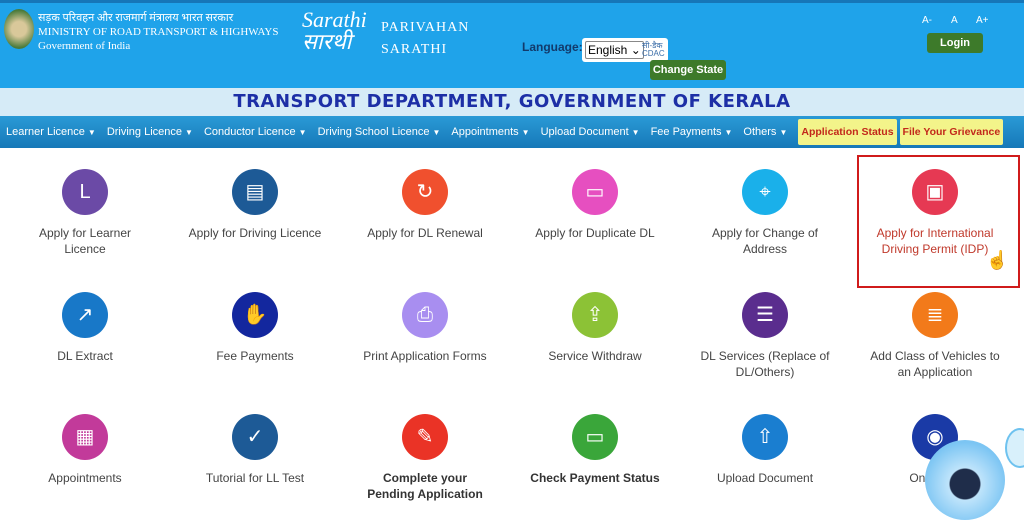 The height and width of the screenshot is (520, 1024). What do you see at coordinates (965, 480) in the screenshot?
I see `chatbot-icon` at bounding box center [965, 480].